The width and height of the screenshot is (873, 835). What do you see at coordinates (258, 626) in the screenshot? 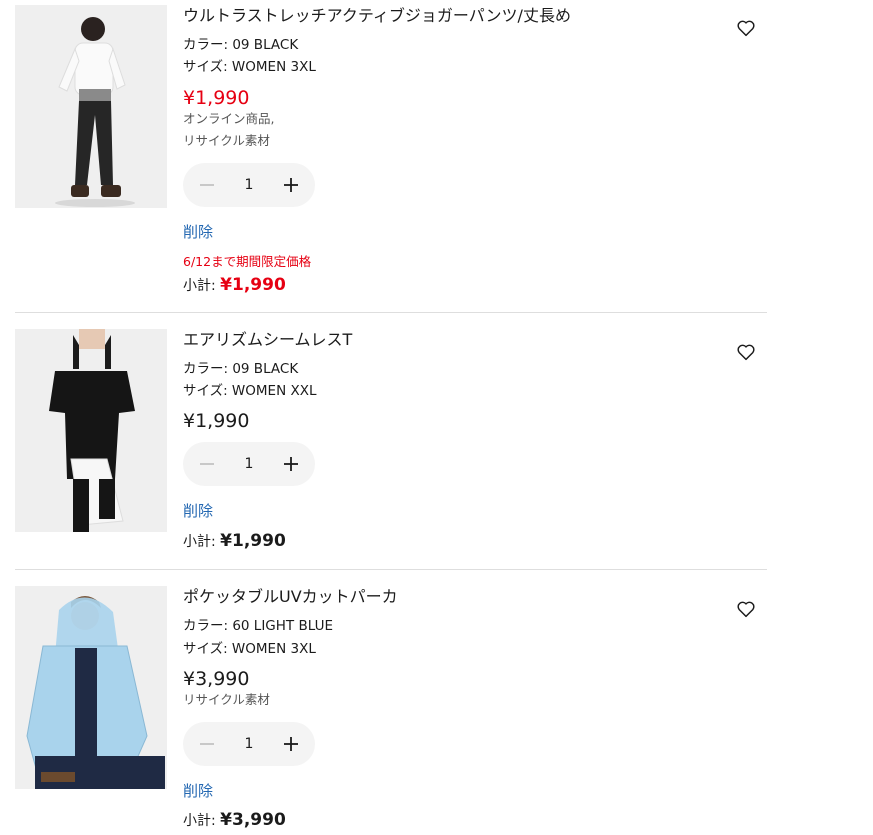
I see `color-label: カラー: 60 LIGHT BLUE` at bounding box center [258, 626].